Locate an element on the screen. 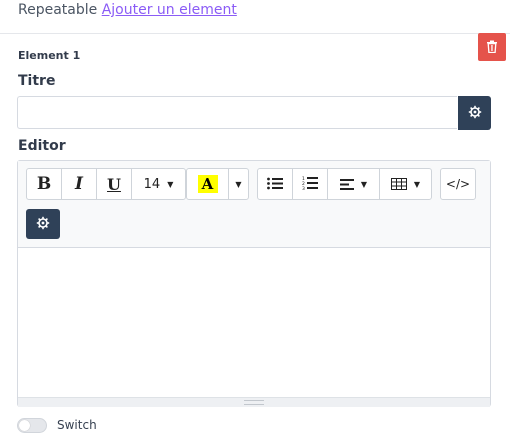  text-color-button: A is located at coordinates (208, 184).